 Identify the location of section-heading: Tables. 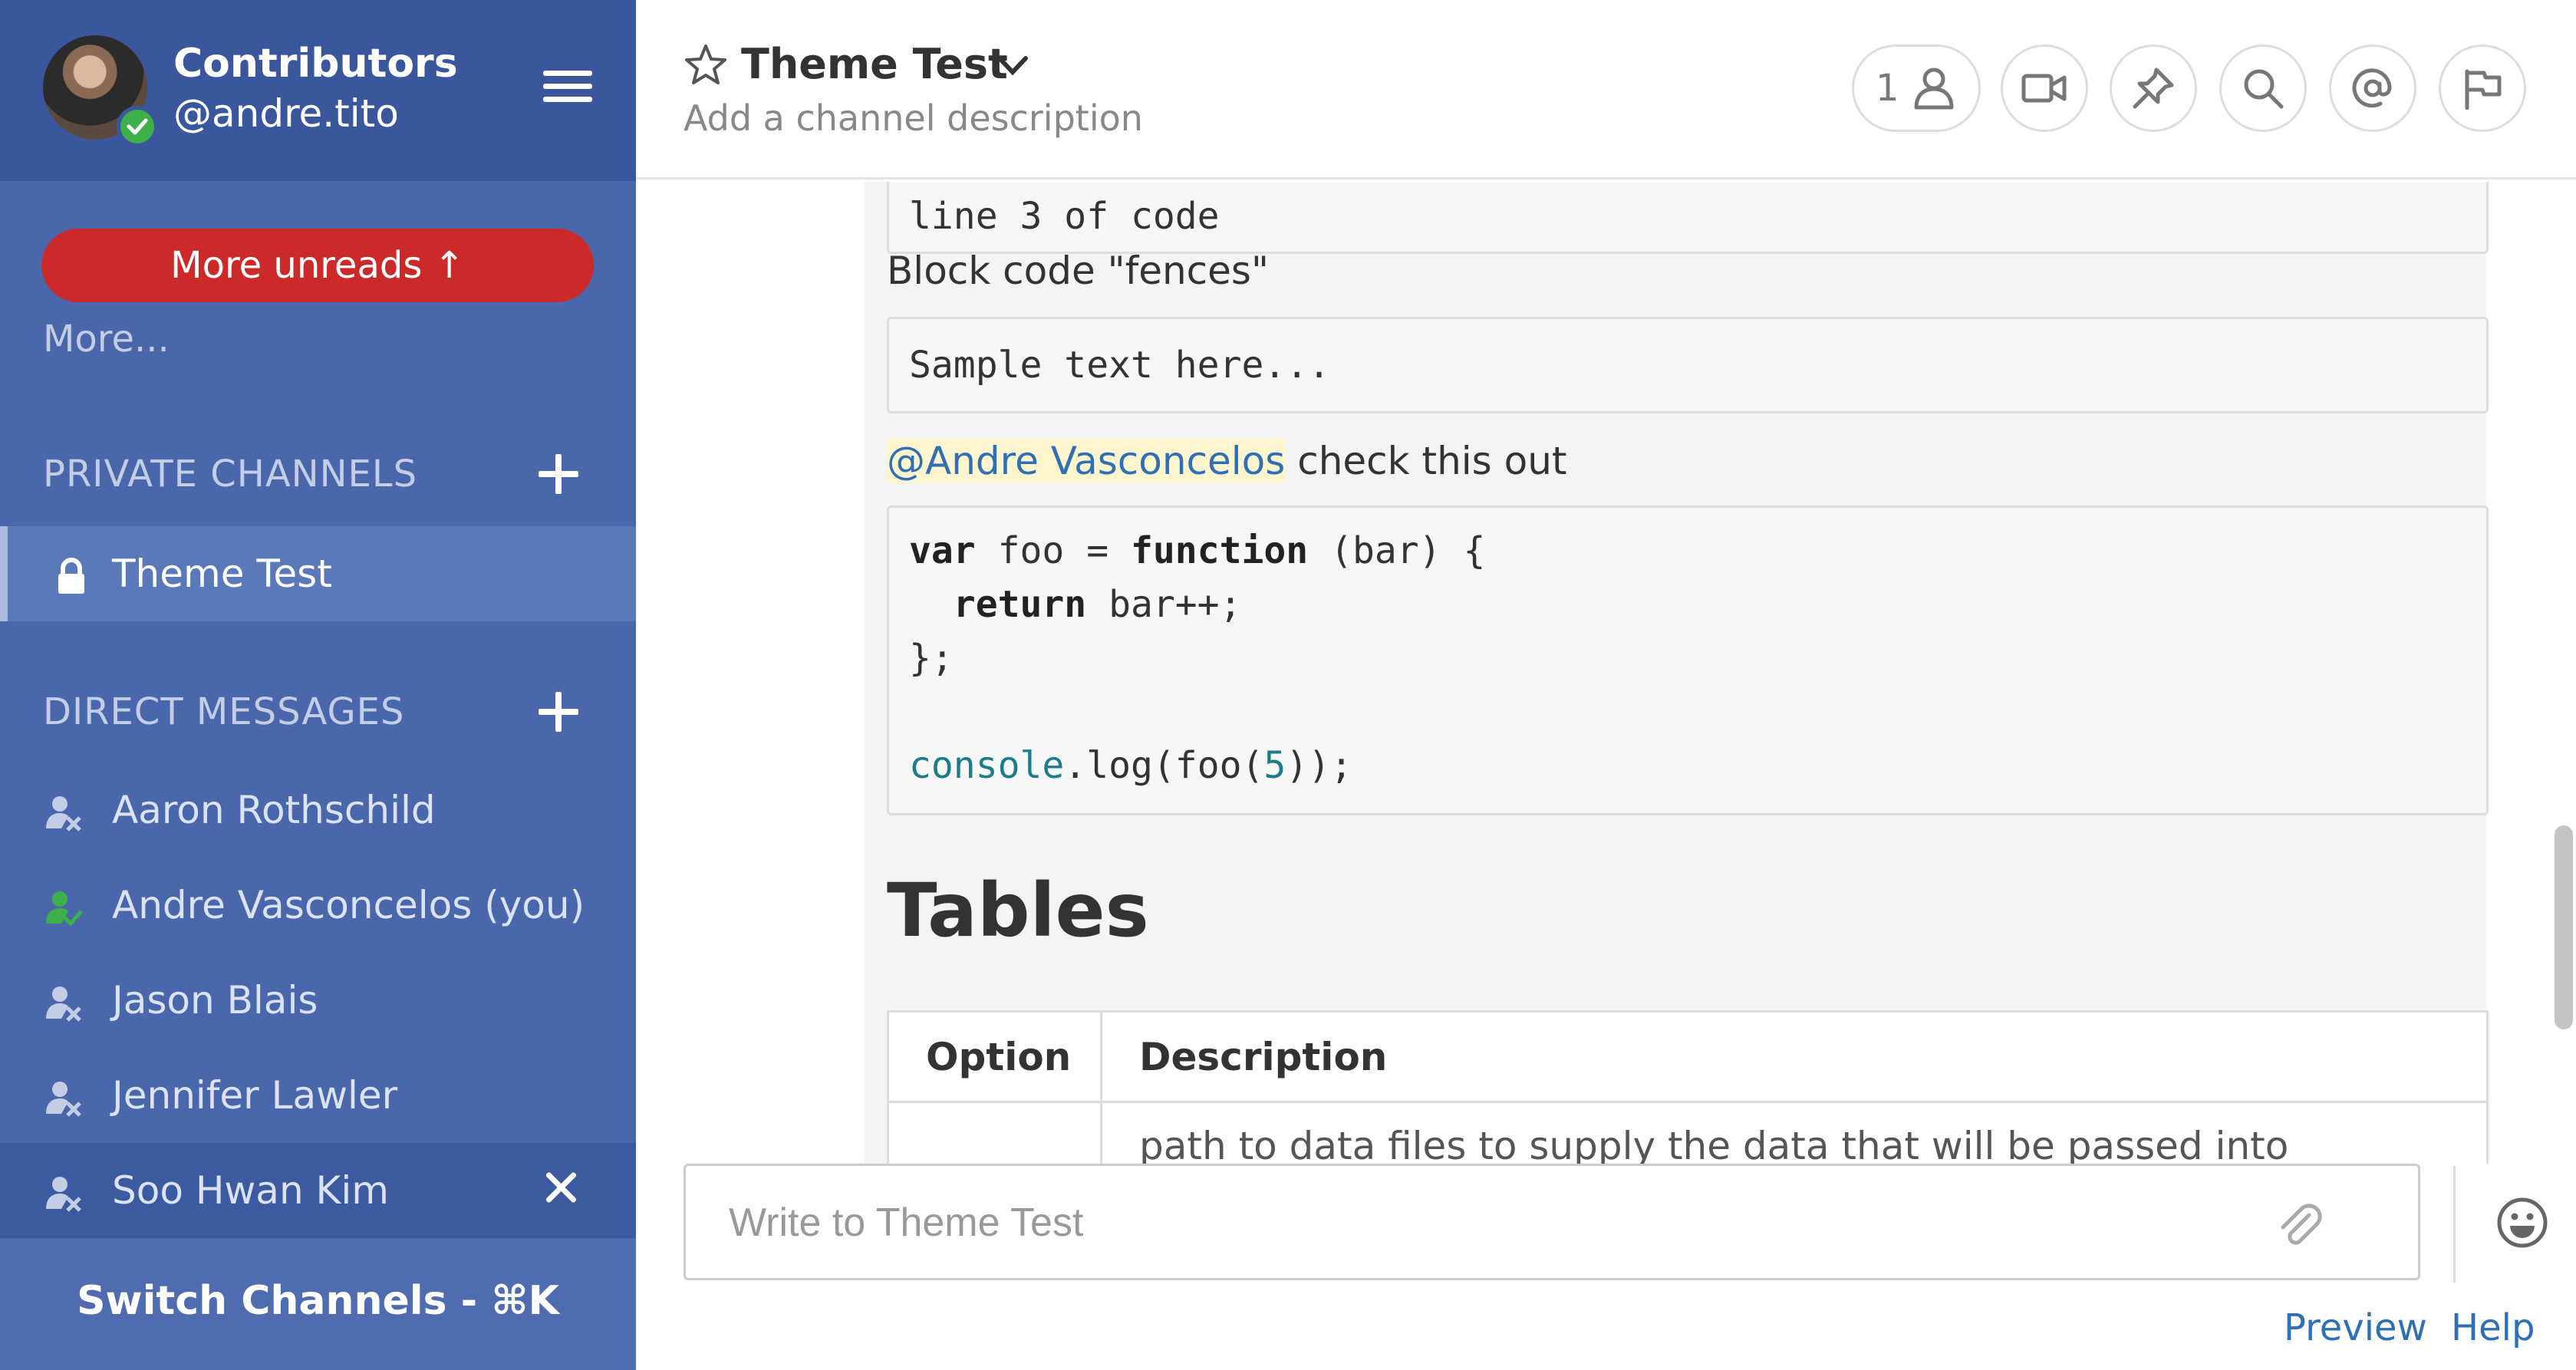
(1018, 911).